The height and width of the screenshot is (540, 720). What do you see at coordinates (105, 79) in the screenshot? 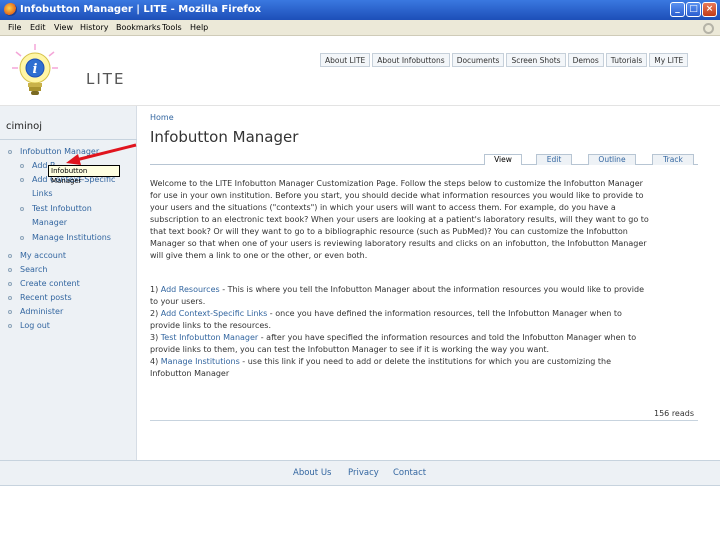
I see `site-logo-text: LITE` at bounding box center [105, 79].